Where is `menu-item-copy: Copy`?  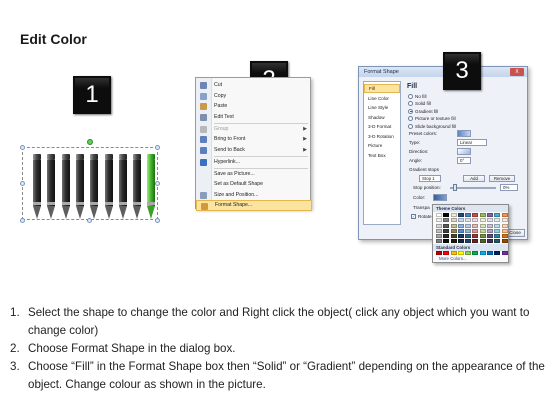 menu-item-copy: Copy is located at coordinates (254, 96).